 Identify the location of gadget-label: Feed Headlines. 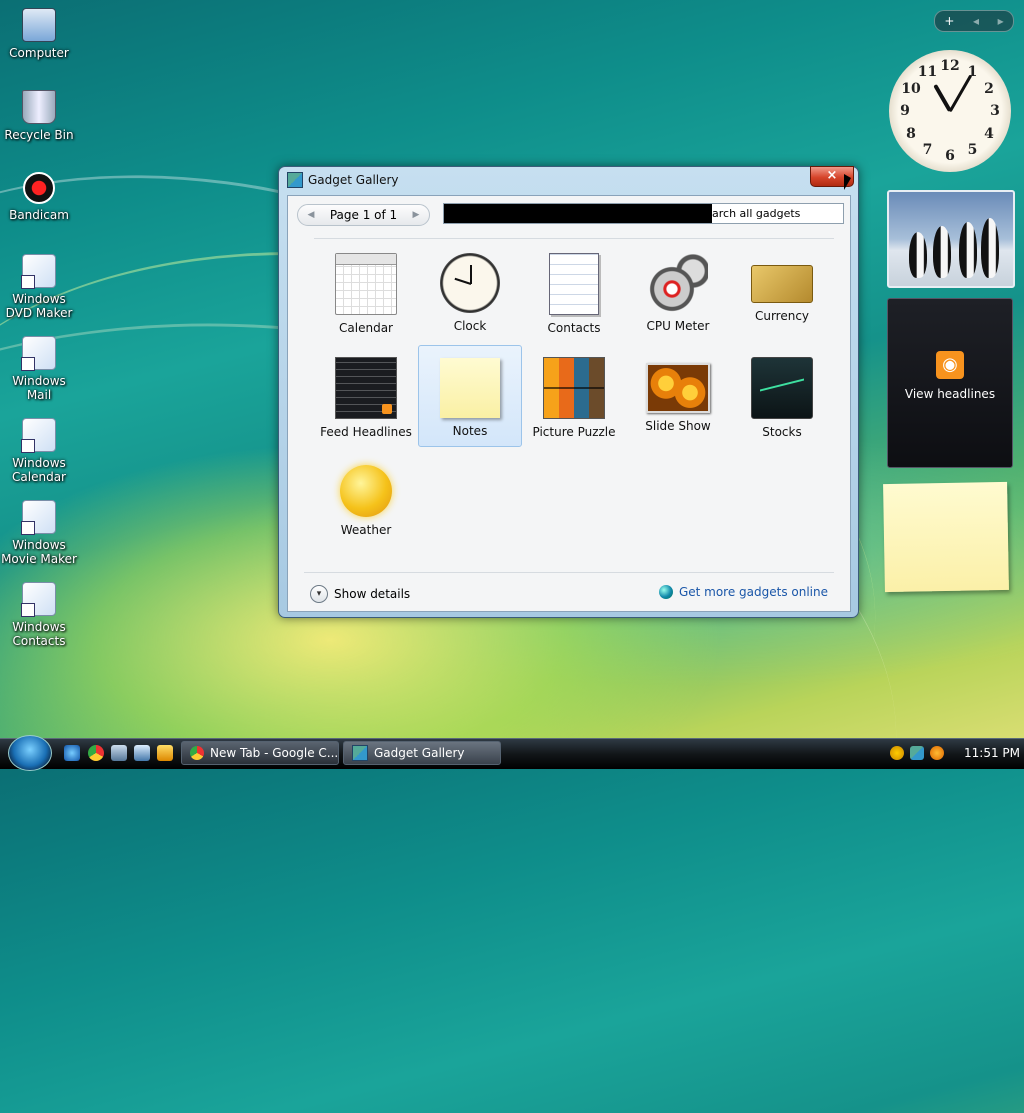
(366, 432).